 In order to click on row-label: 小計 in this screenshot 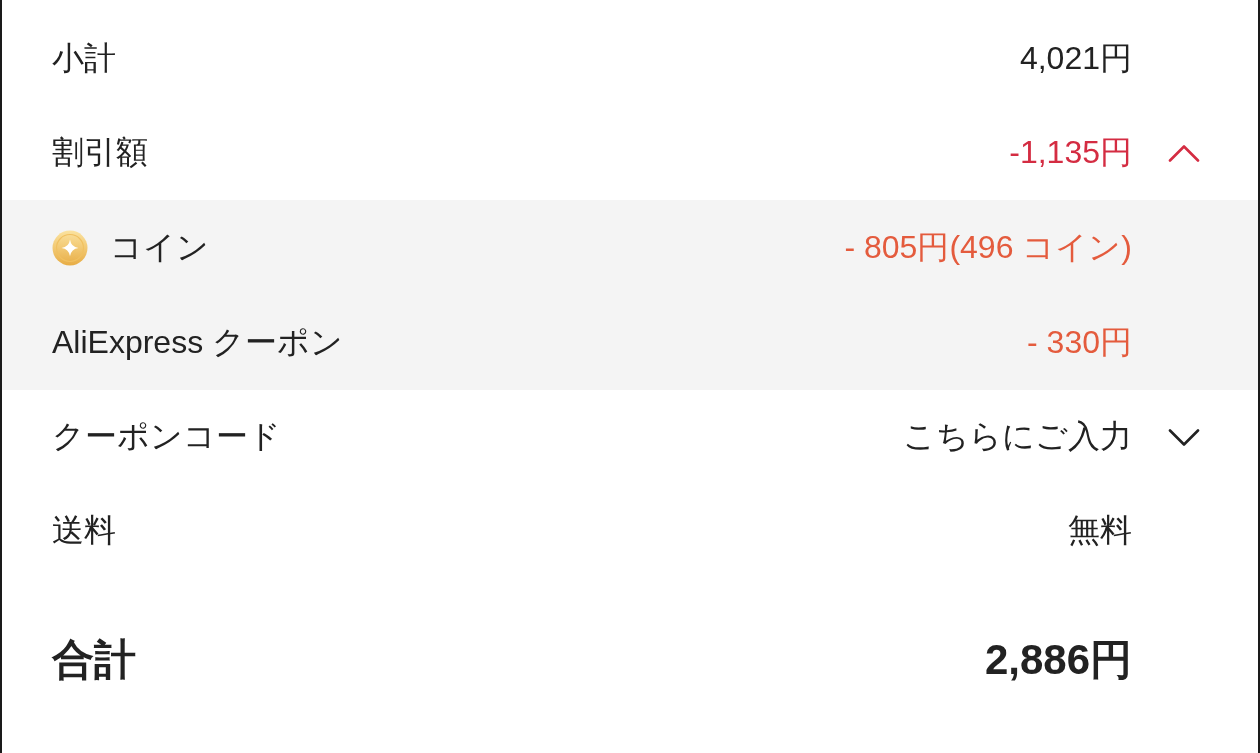, I will do `click(84, 58)`.